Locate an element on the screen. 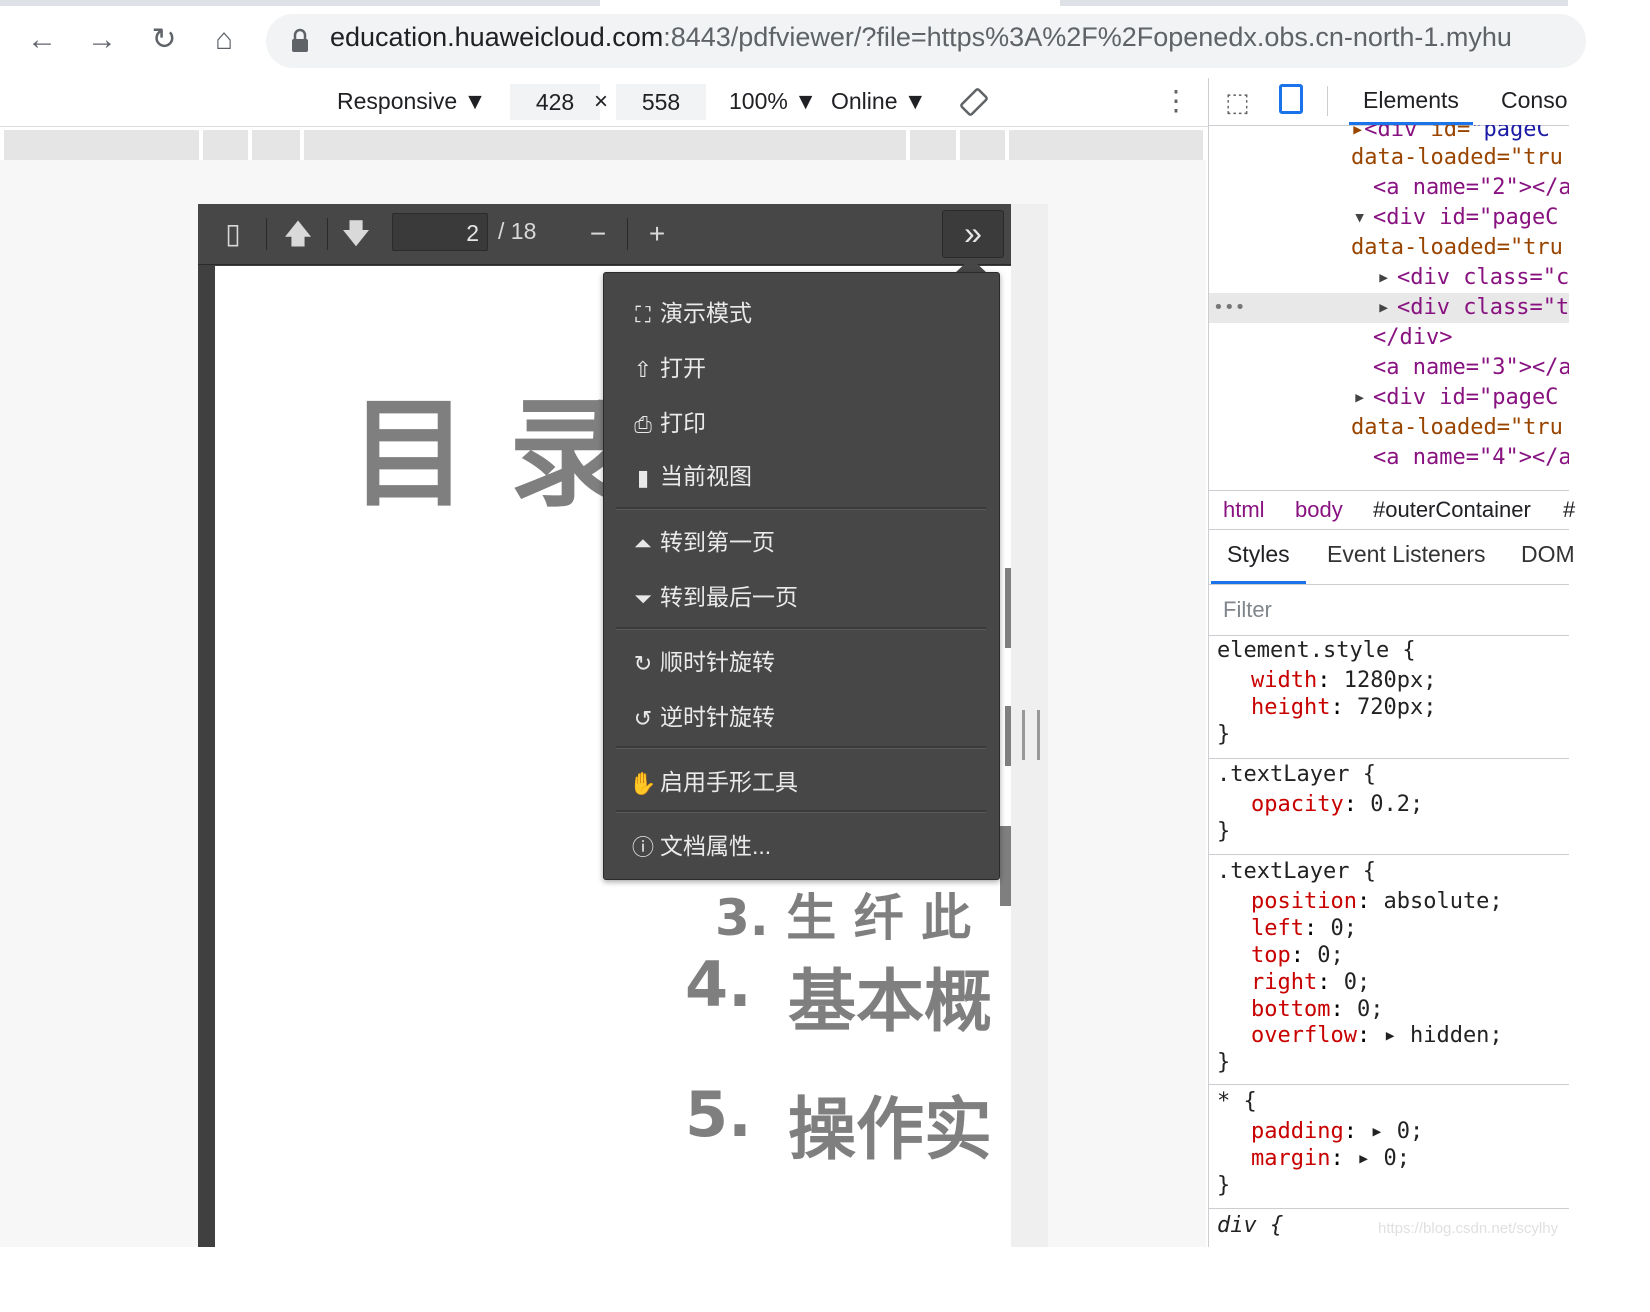 The image size is (1650, 1312). tab-dom-breakpoints: DOM is located at coordinates (1548, 554).